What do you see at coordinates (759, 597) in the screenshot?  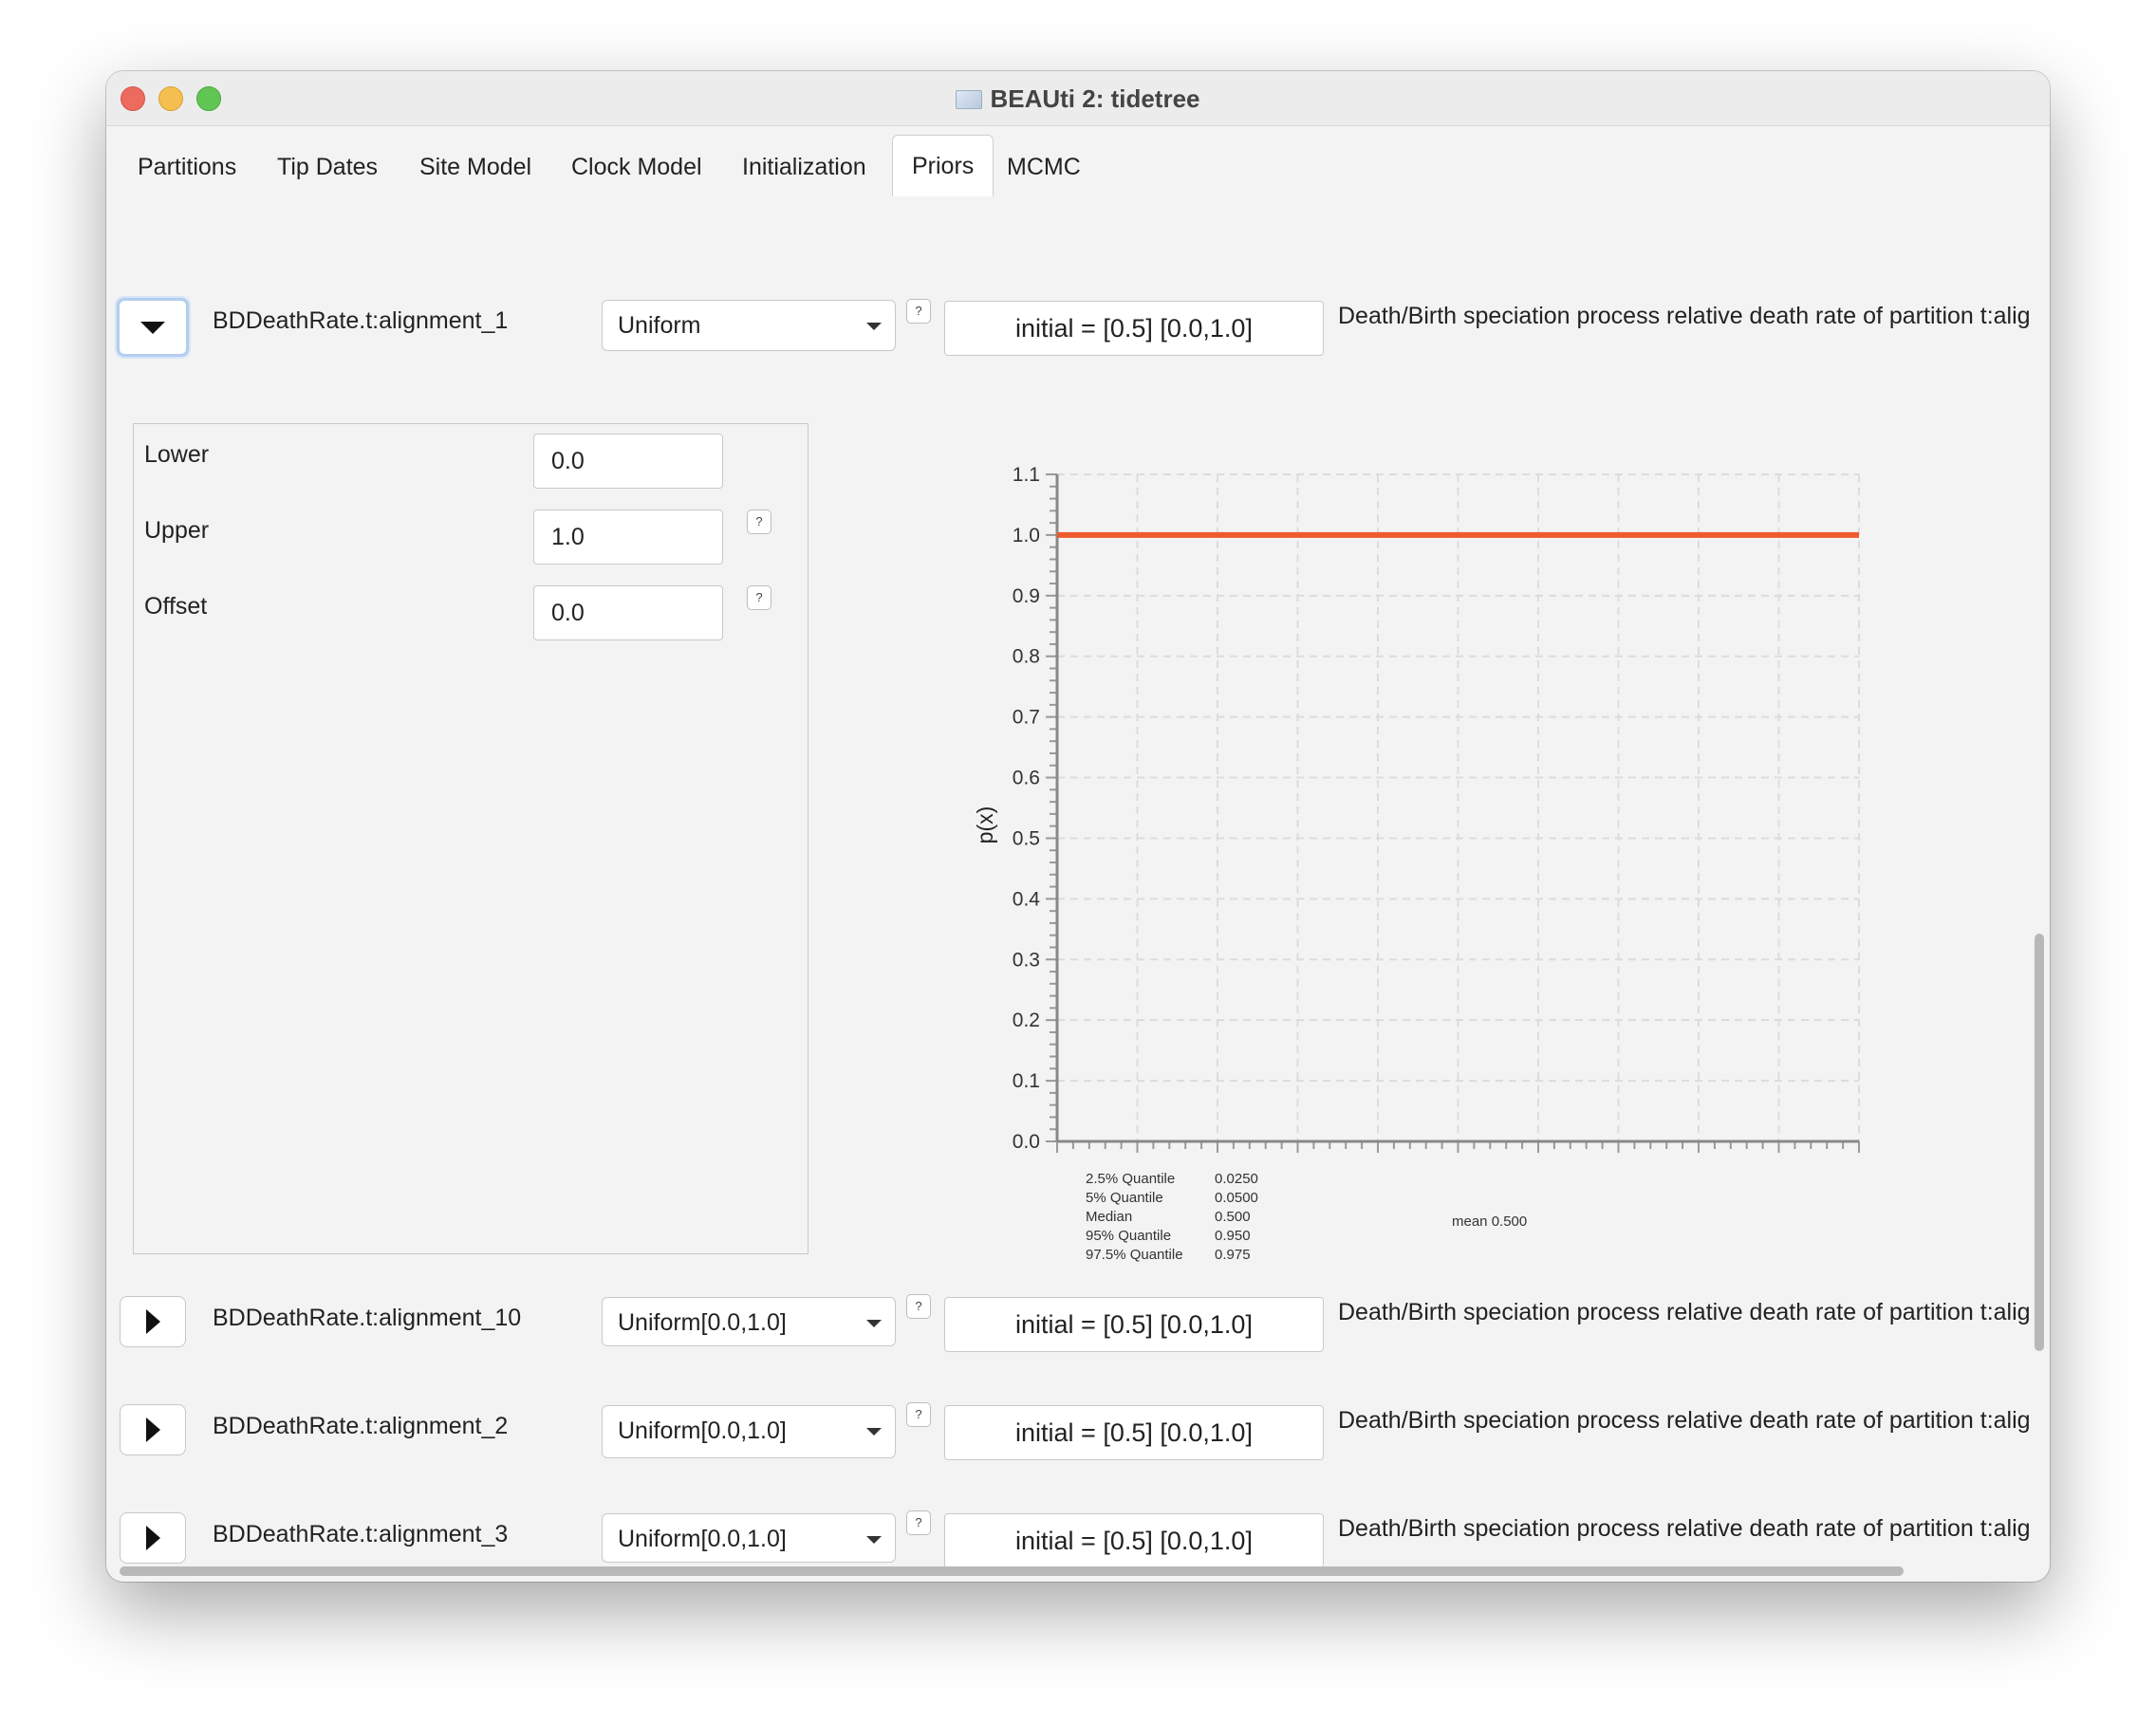 I see `offset-help-button: ?` at bounding box center [759, 597].